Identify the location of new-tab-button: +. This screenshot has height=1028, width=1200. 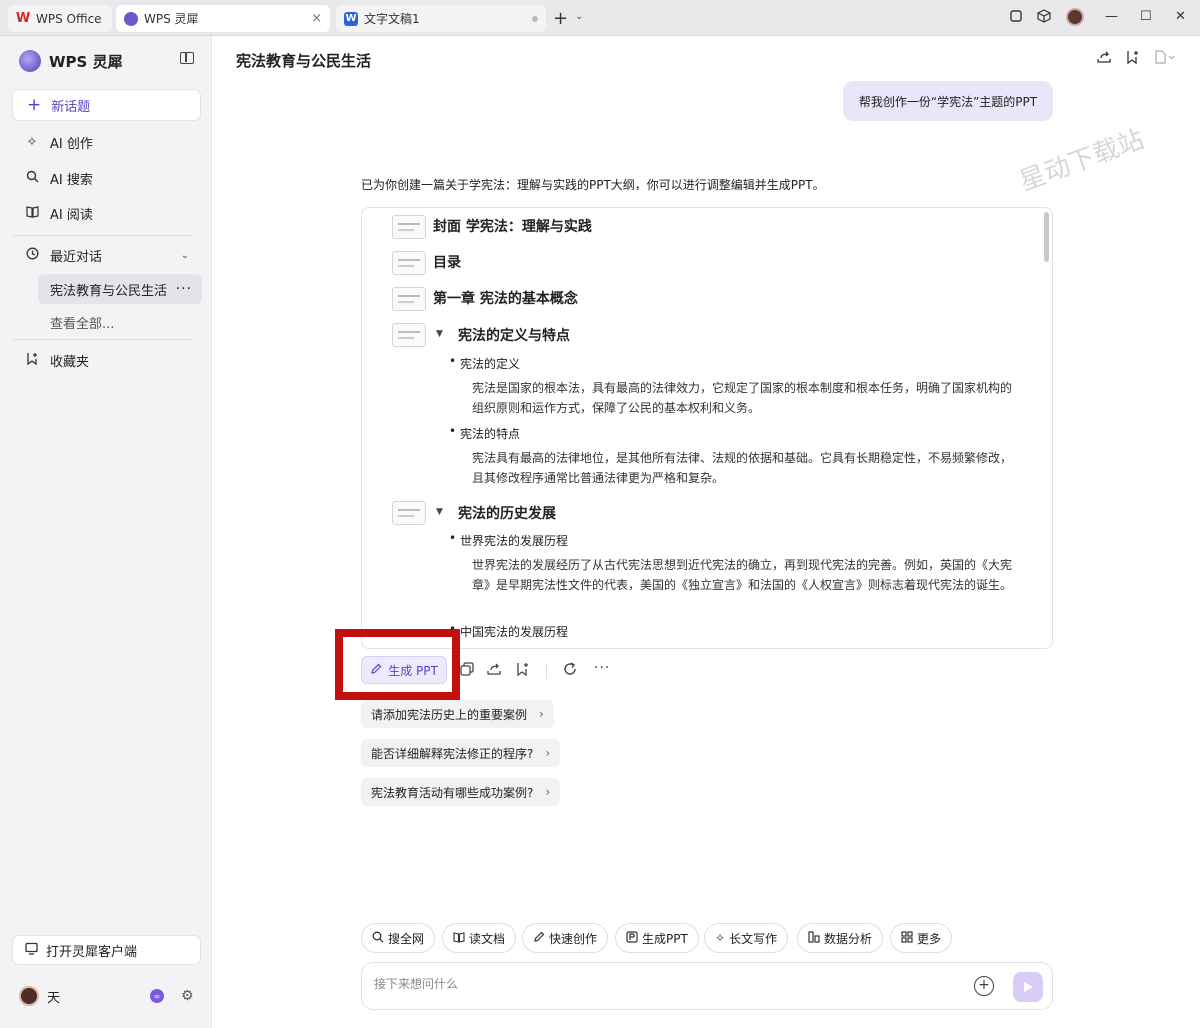
(560, 18).